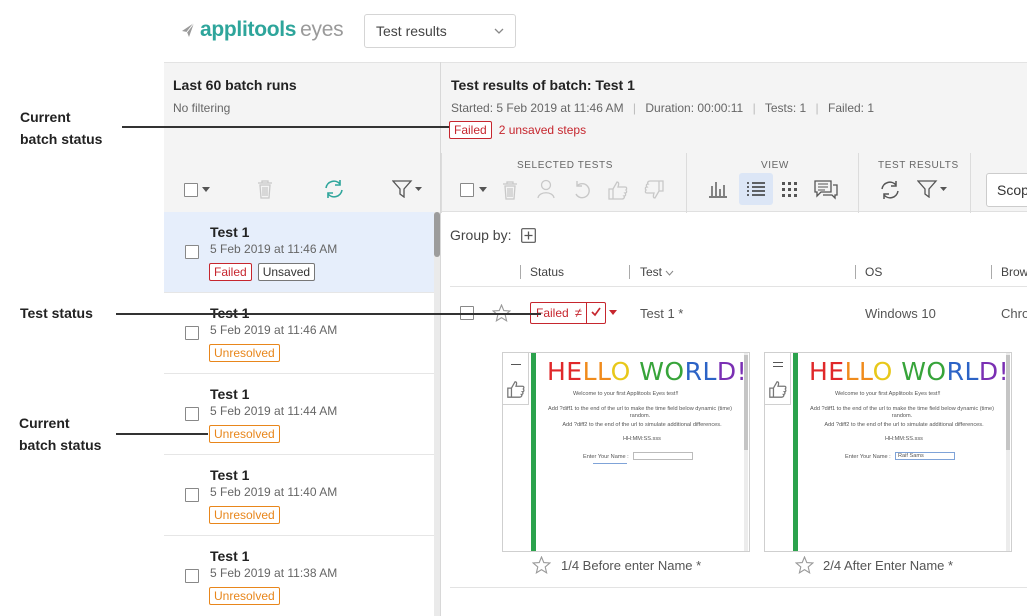 The height and width of the screenshot is (616, 1027). What do you see at coordinates (756, 189) in the screenshot?
I see `list-view-button` at bounding box center [756, 189].